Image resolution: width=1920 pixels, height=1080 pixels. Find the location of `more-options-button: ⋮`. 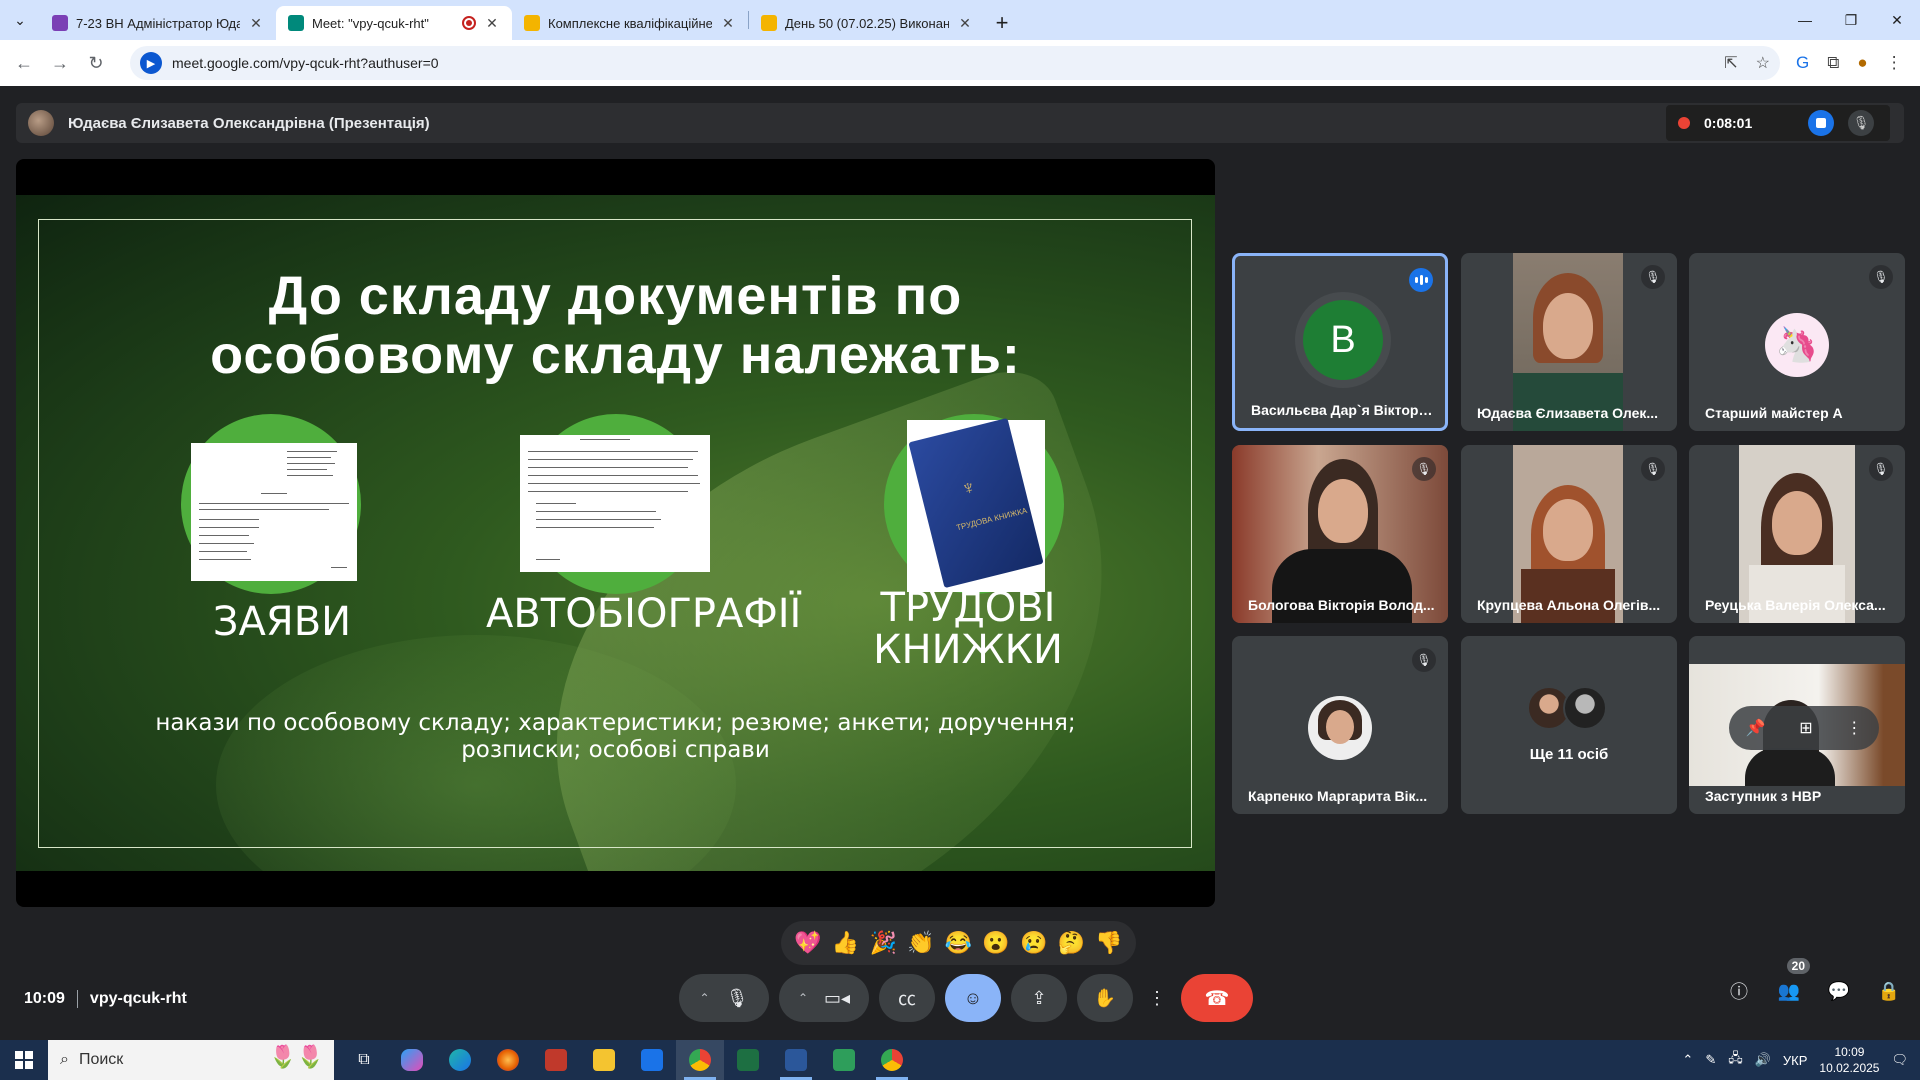

more-options-button: ⋮ is located at coordinates (1157, 998).